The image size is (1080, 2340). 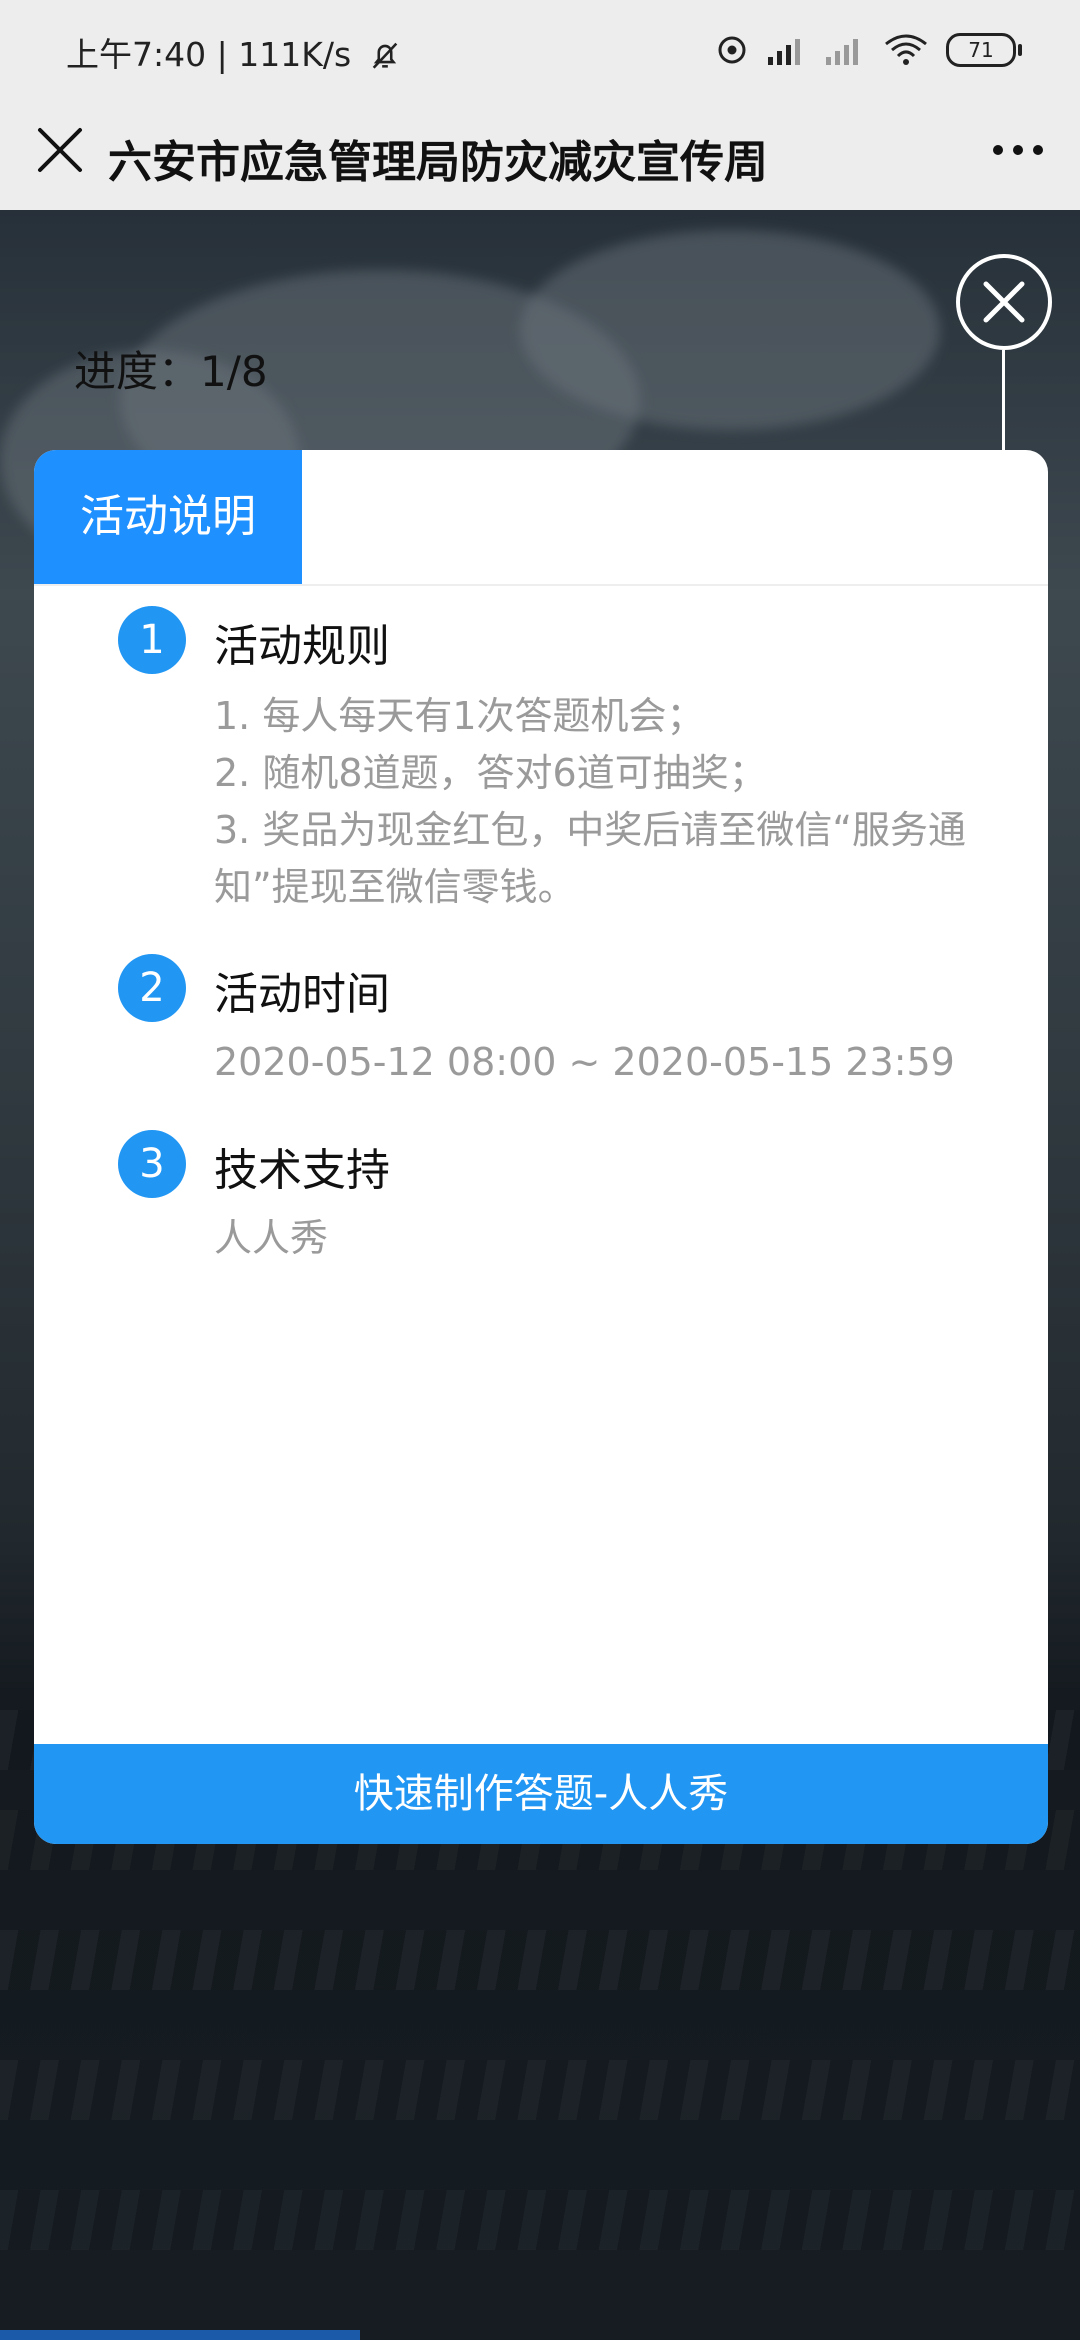 What do you see at coordinates (732, 50) in the screenshot?
I see `hotspot-icon` at bounding box center [732, 50].